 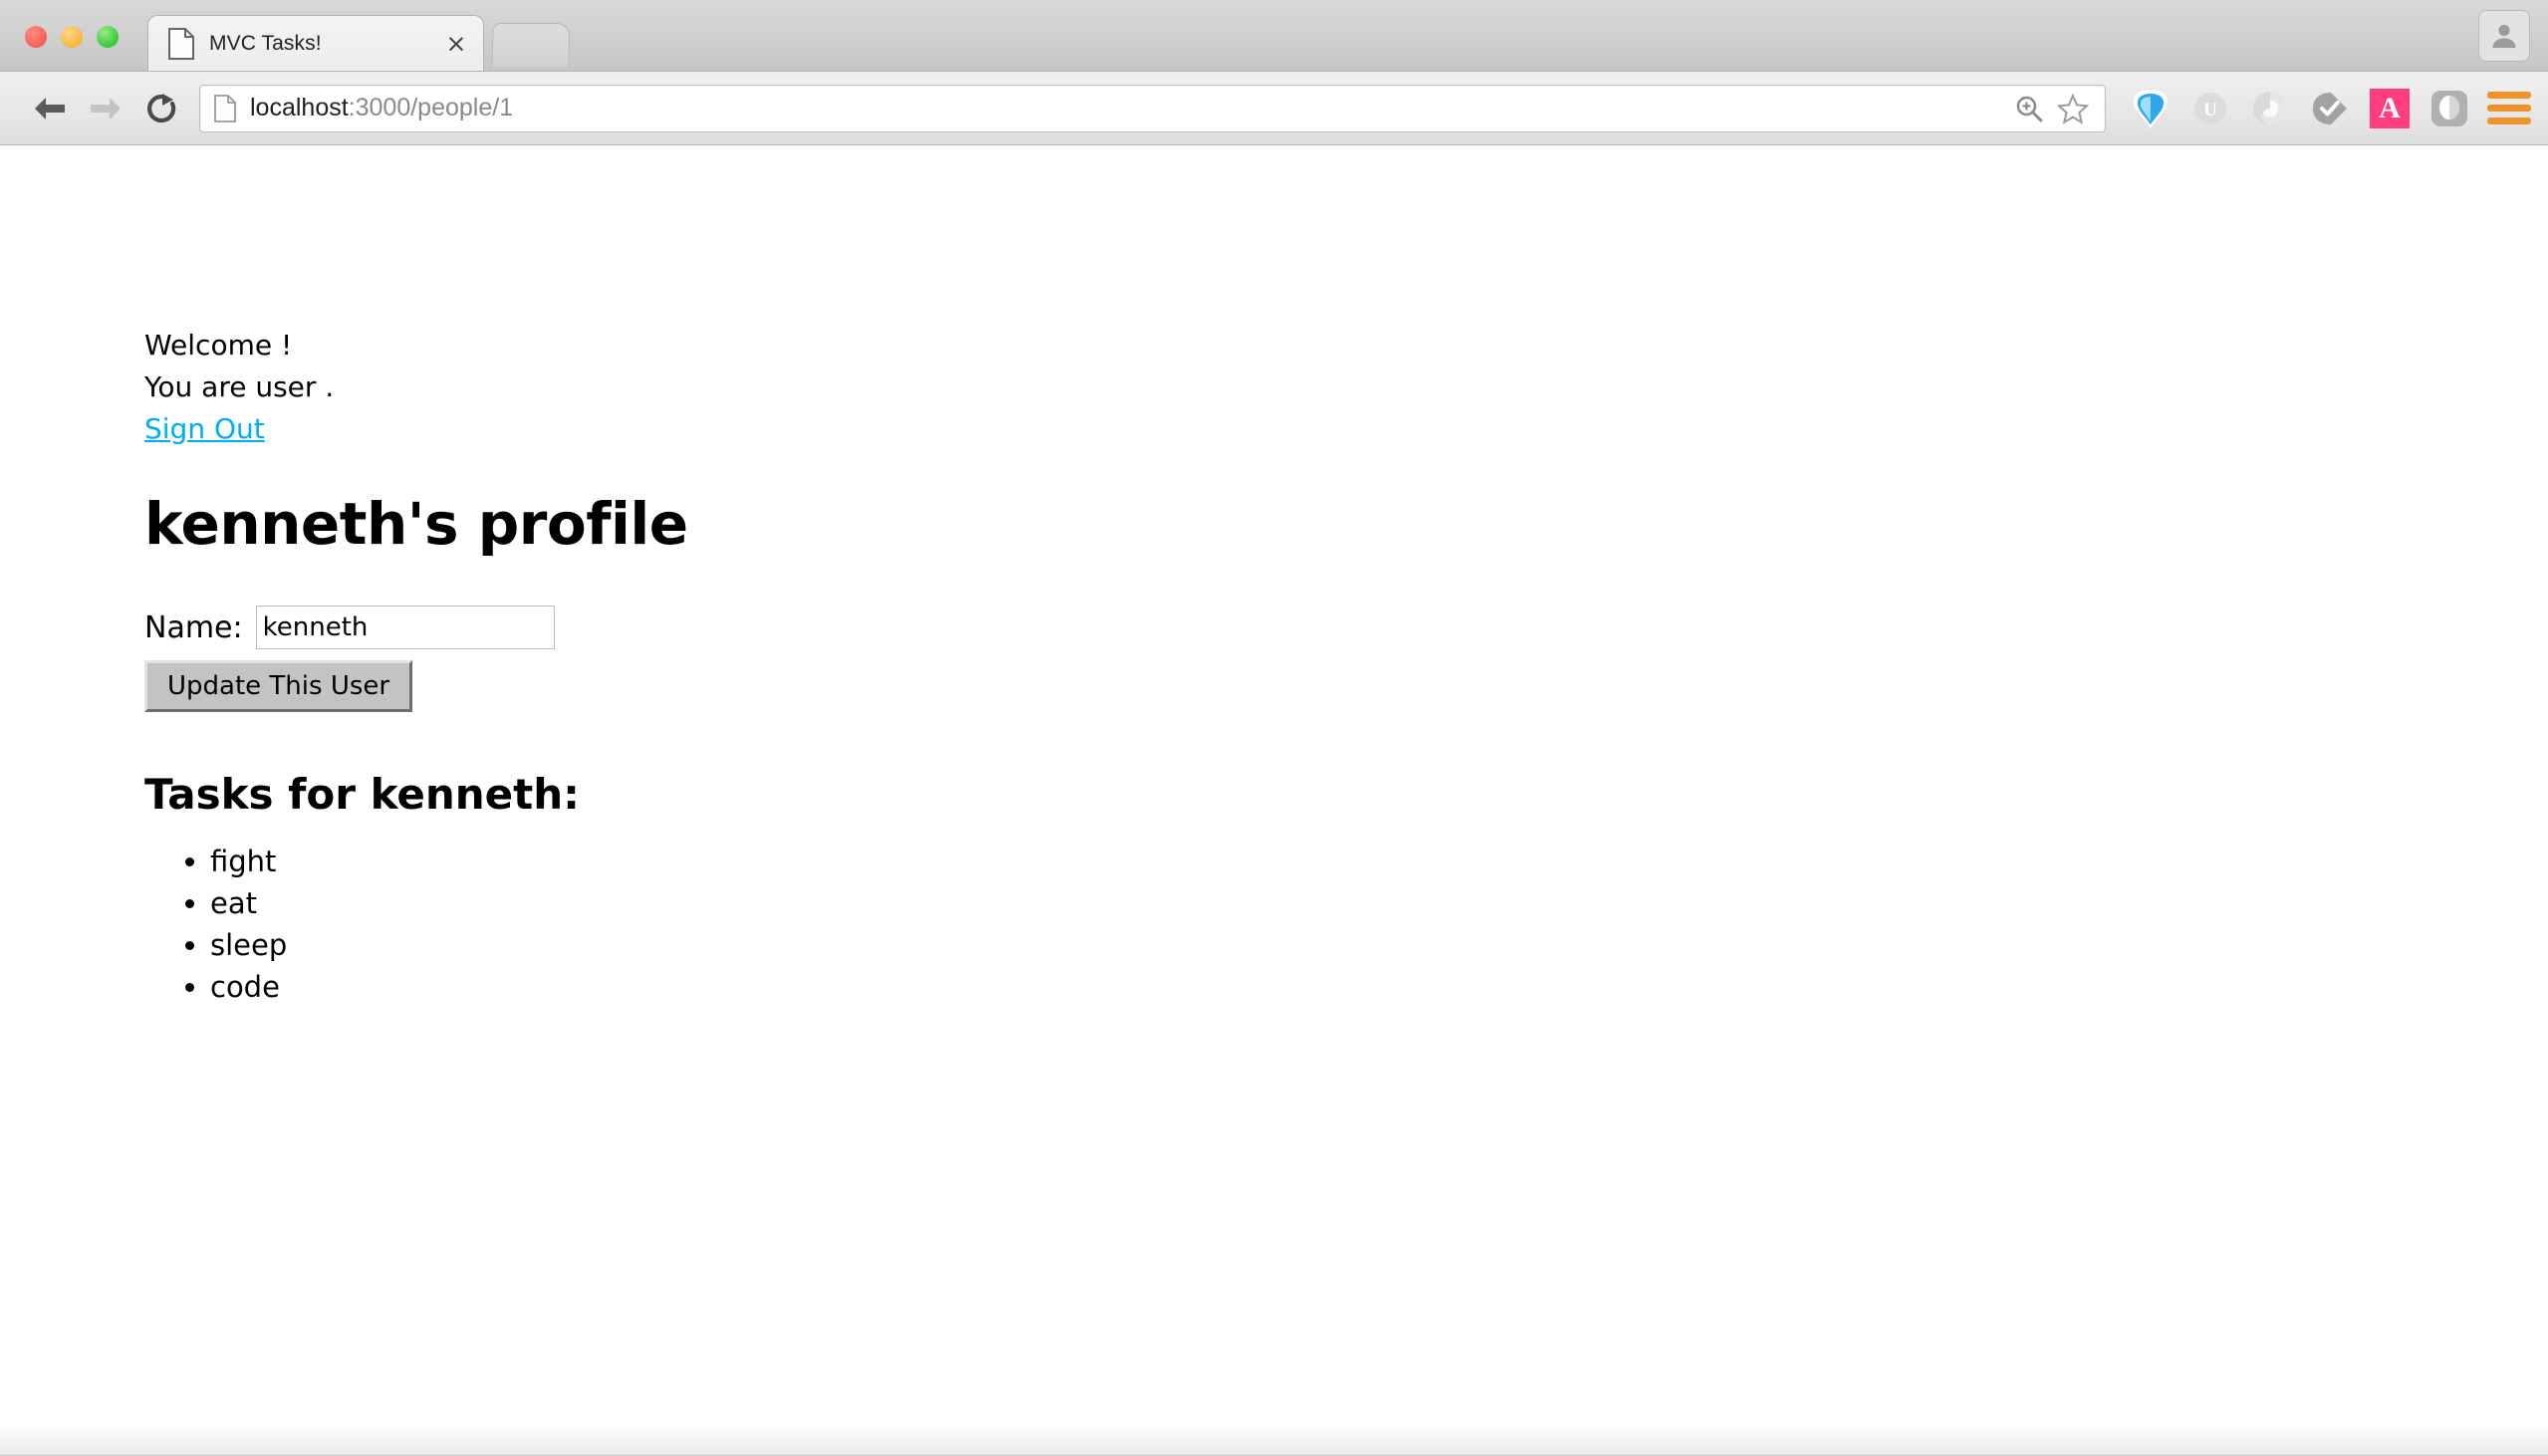 I want to click on window-controls, so click(x=72, y=37).